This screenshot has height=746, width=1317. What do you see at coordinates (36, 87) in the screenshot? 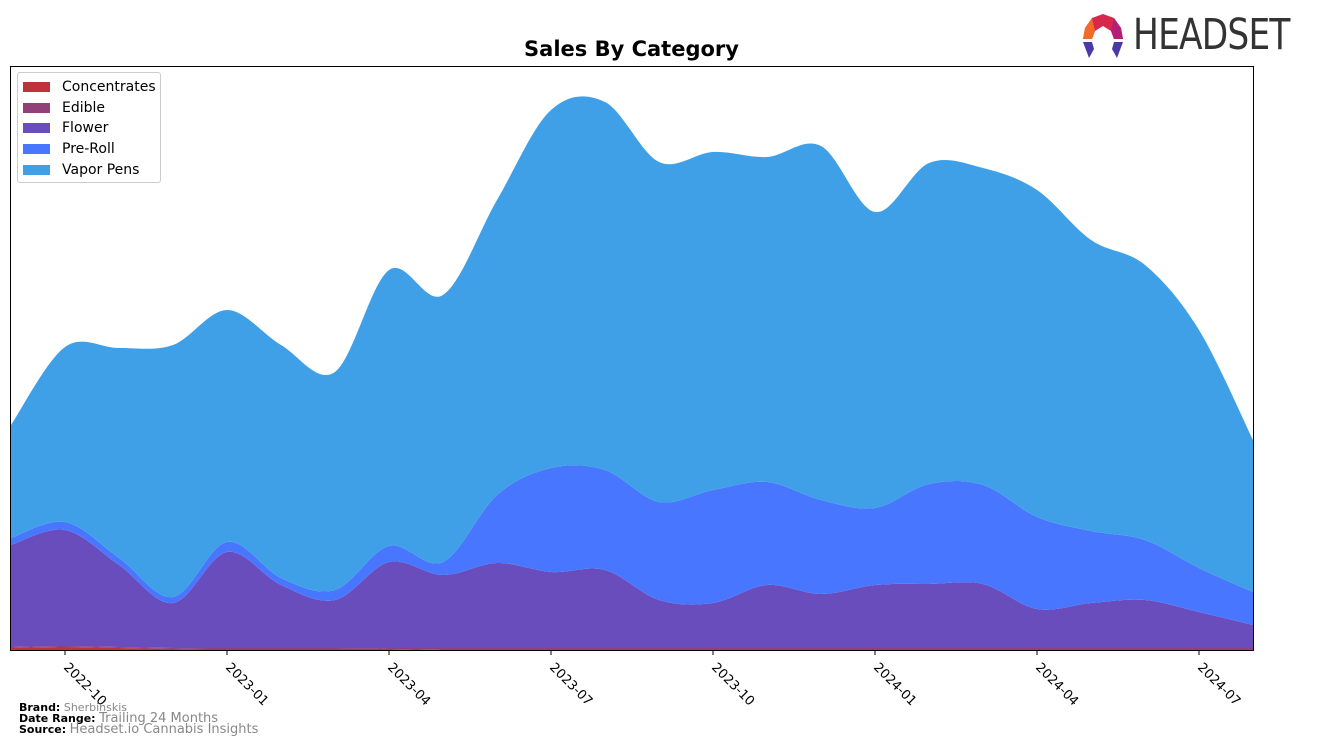
I see `legend-swatch-concentrates` at bounding box center [36, 87].